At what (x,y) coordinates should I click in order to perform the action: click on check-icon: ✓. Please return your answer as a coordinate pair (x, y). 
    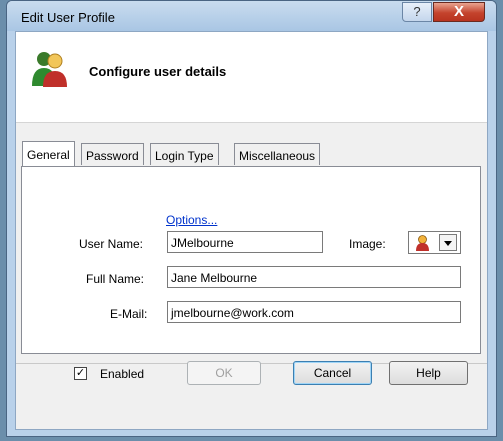
    Looking at the image, I should click on (80, 373).